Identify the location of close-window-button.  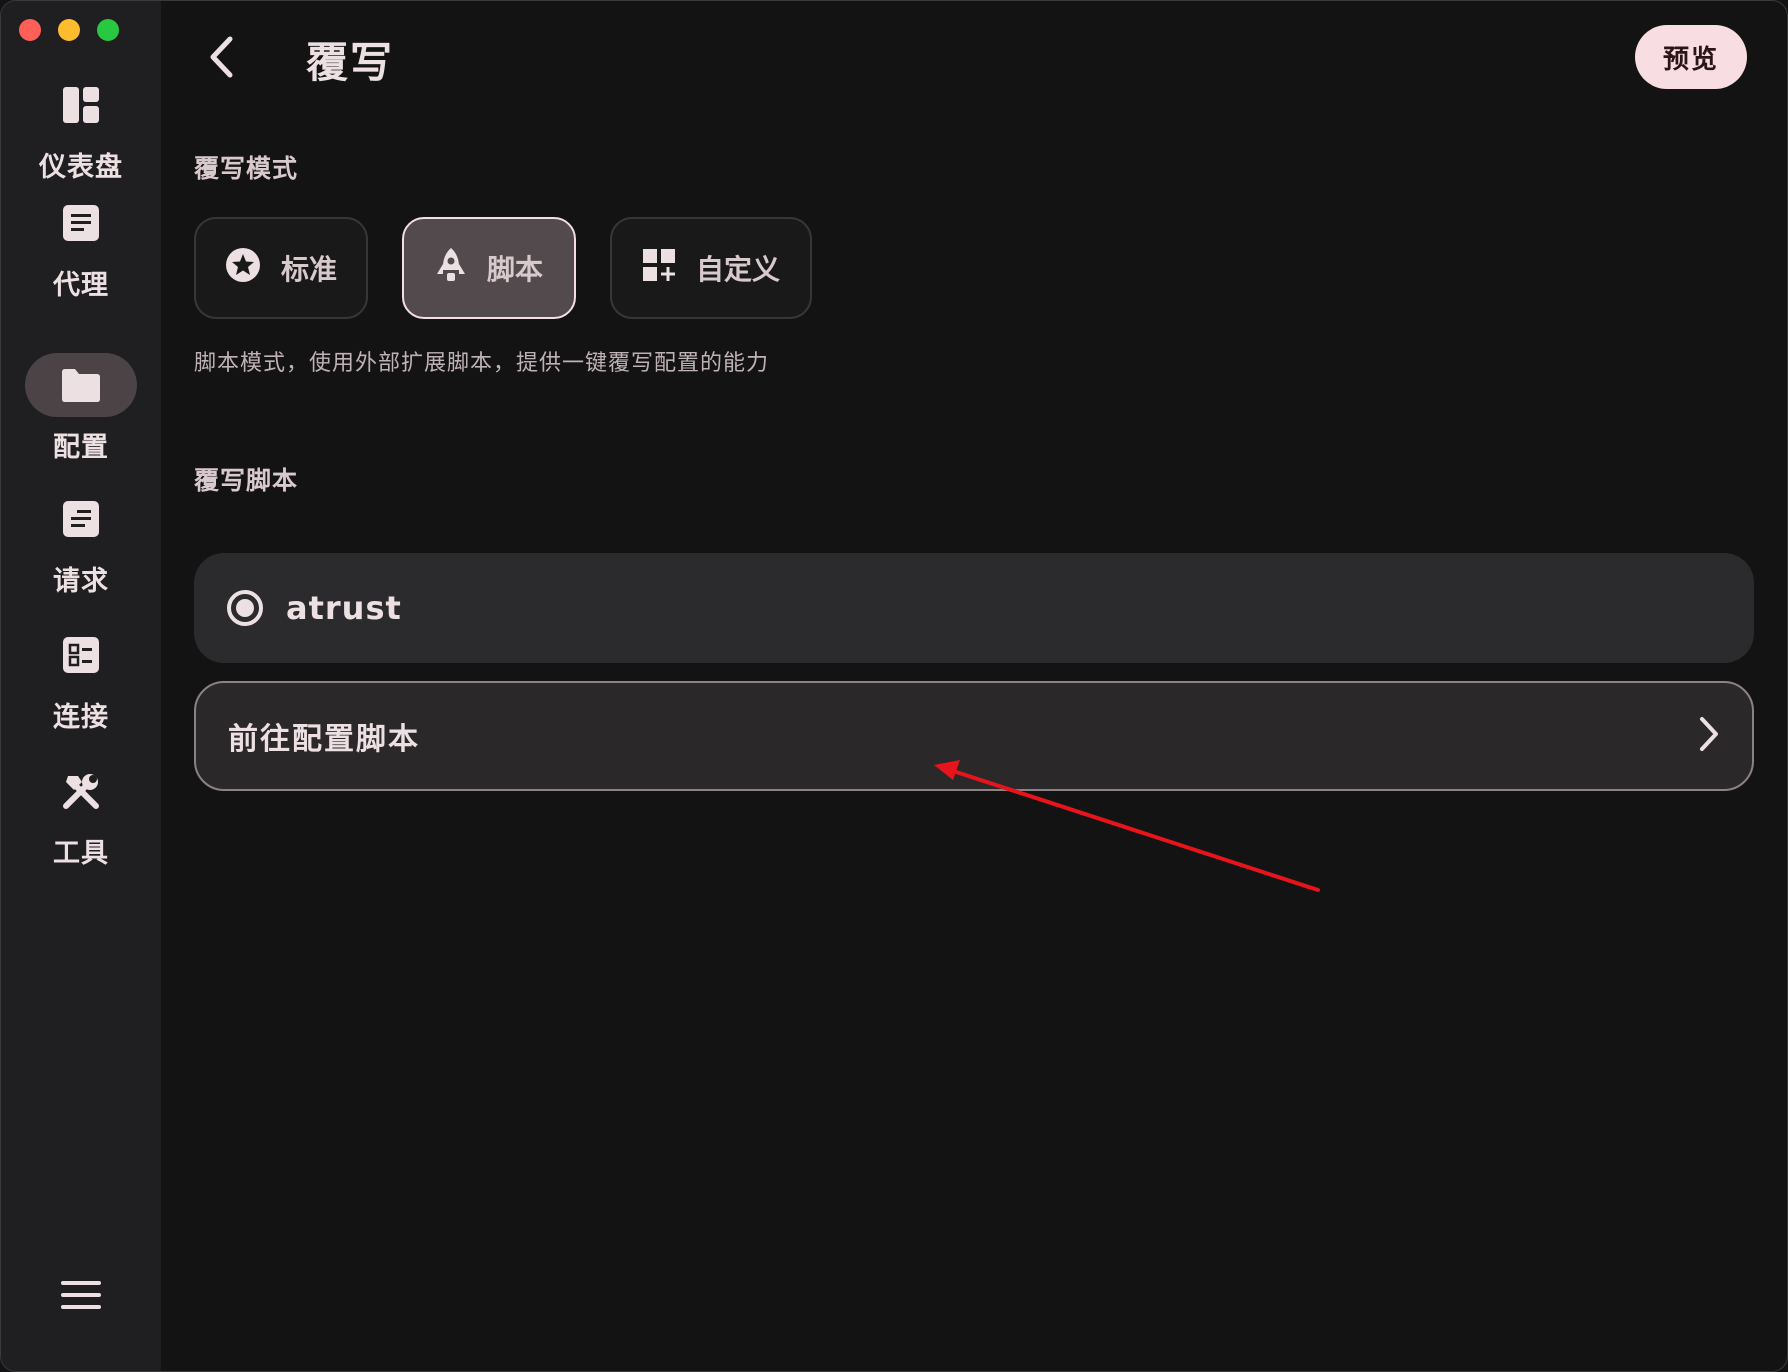
(30, 30).